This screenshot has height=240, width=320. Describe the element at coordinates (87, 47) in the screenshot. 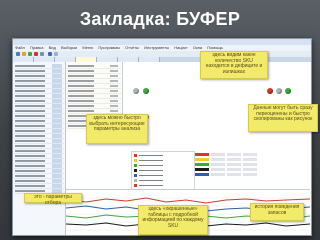

I see `menu-item: Меню` at that location.